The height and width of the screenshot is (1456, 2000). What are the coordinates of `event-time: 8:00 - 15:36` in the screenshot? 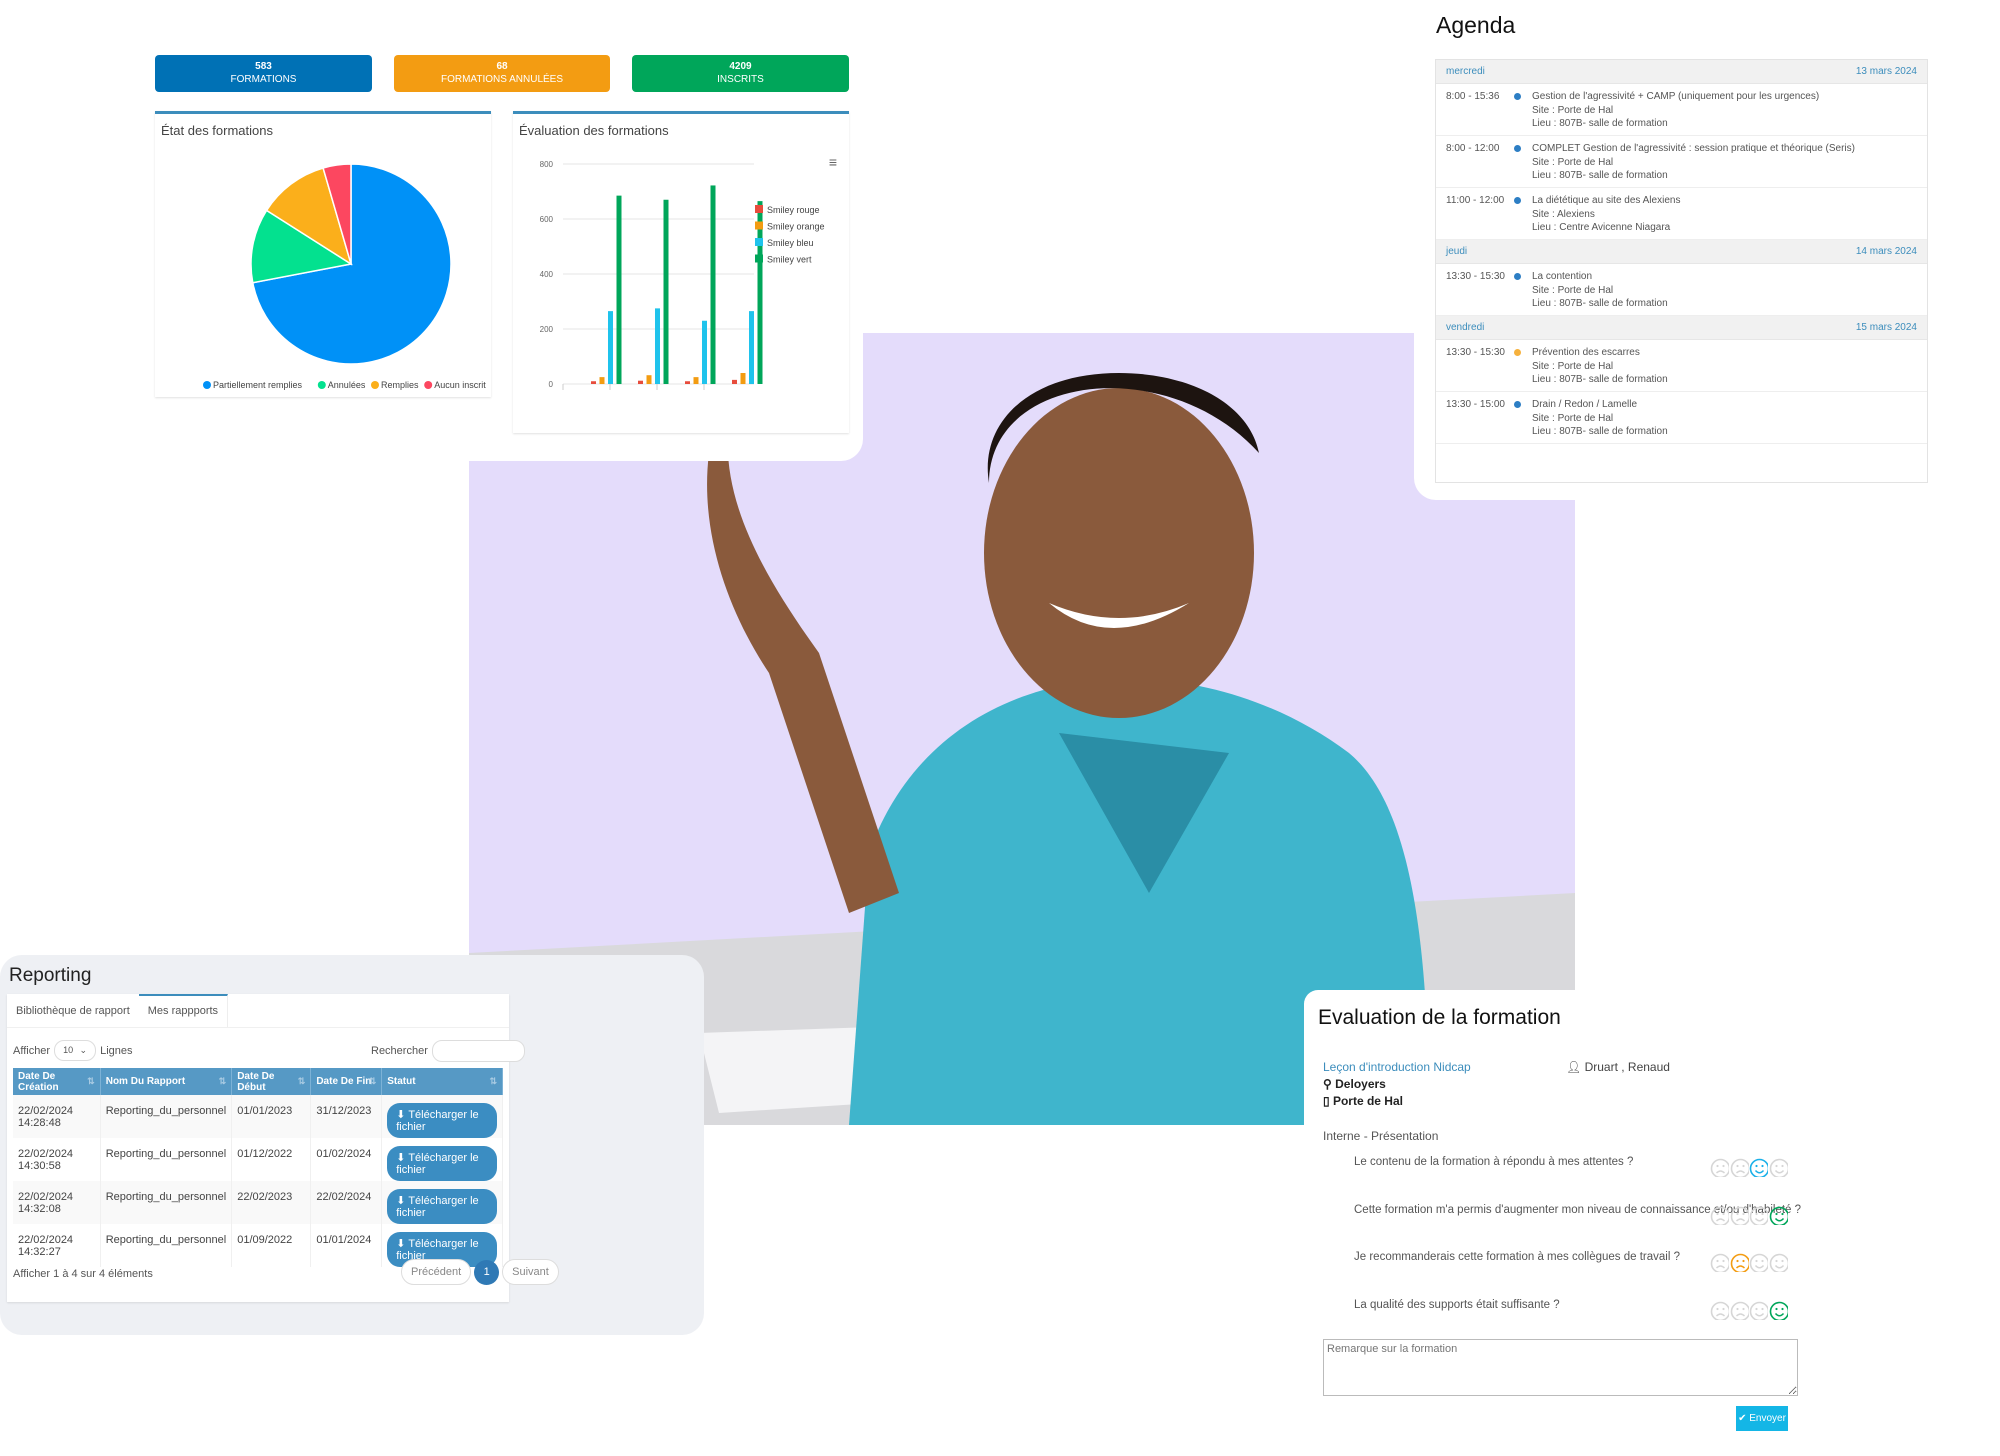 It's located at (1473, 96).